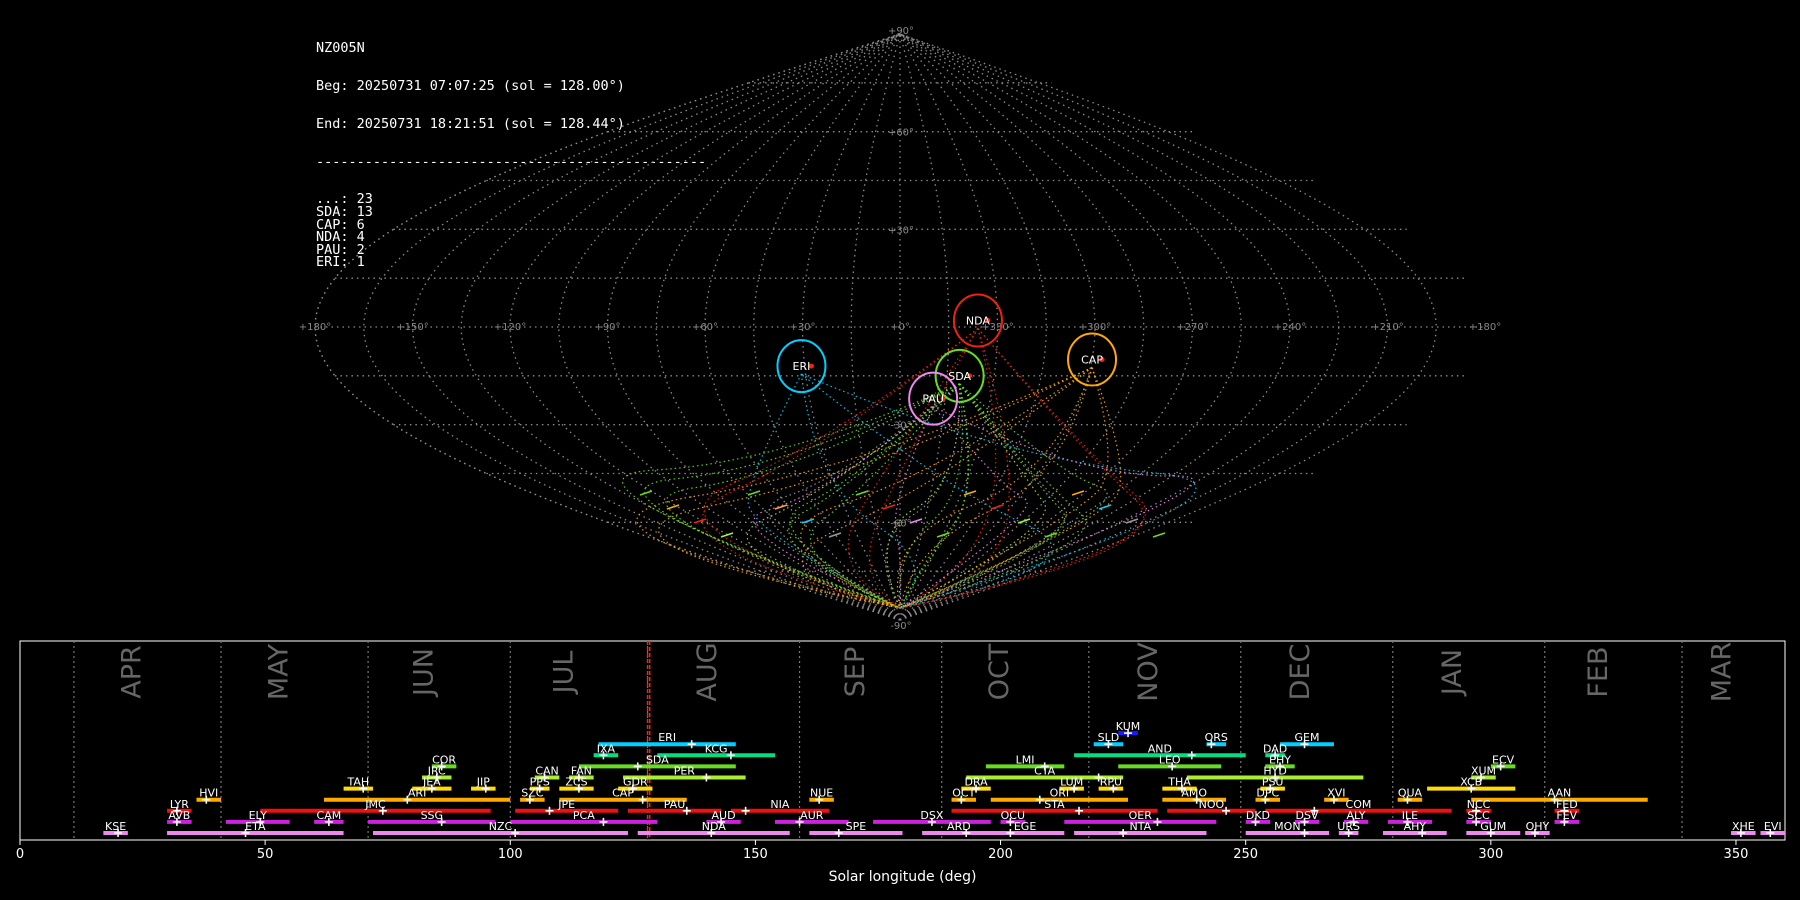 This screenshot has width=1800, height=900. I want to click on shower-label: NOO, so click(1212, 804).